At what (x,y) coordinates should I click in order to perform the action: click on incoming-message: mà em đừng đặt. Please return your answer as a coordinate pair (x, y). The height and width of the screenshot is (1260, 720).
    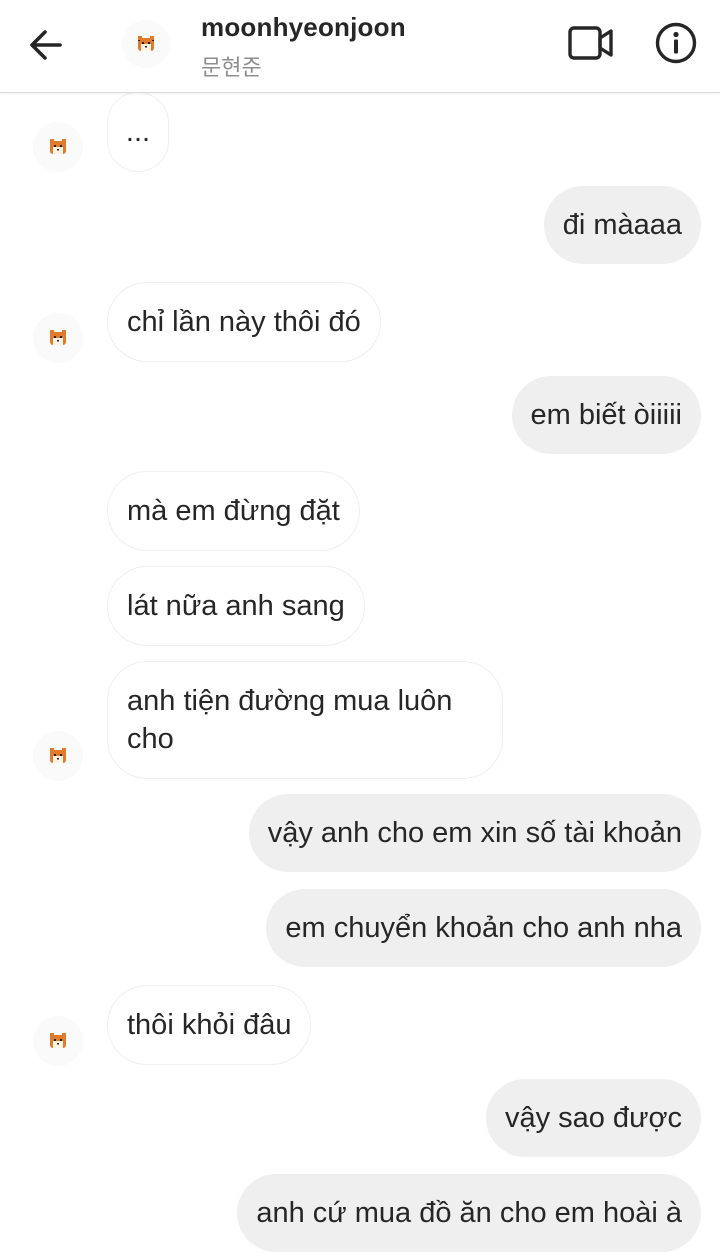
    Looking at the image, I should click on (233, 511).